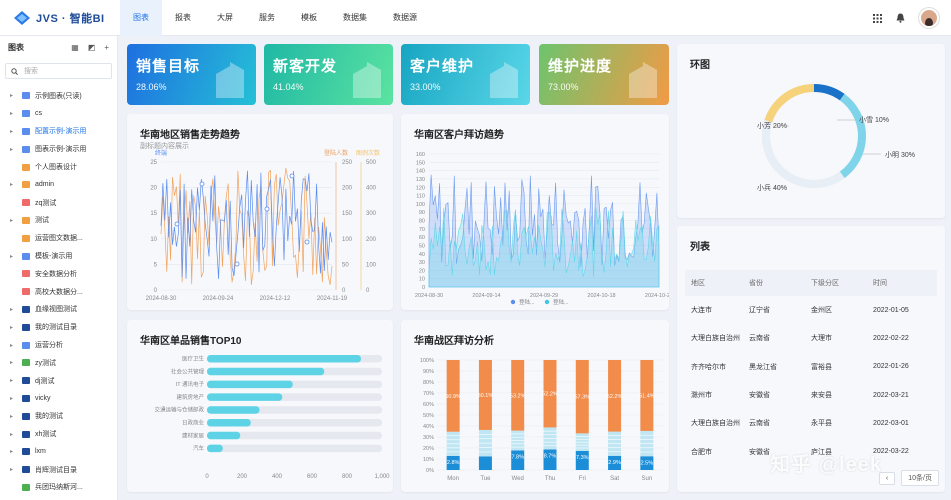 This screenshot has width=951, height=500. I want to click on add-icon: +, so click(106, 47).